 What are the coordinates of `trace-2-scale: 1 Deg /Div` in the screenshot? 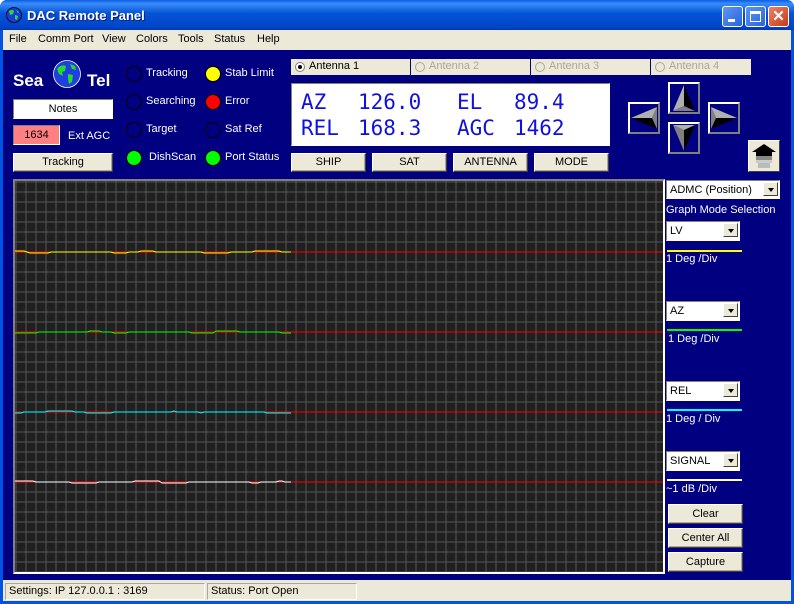 It's located at (694, 339).